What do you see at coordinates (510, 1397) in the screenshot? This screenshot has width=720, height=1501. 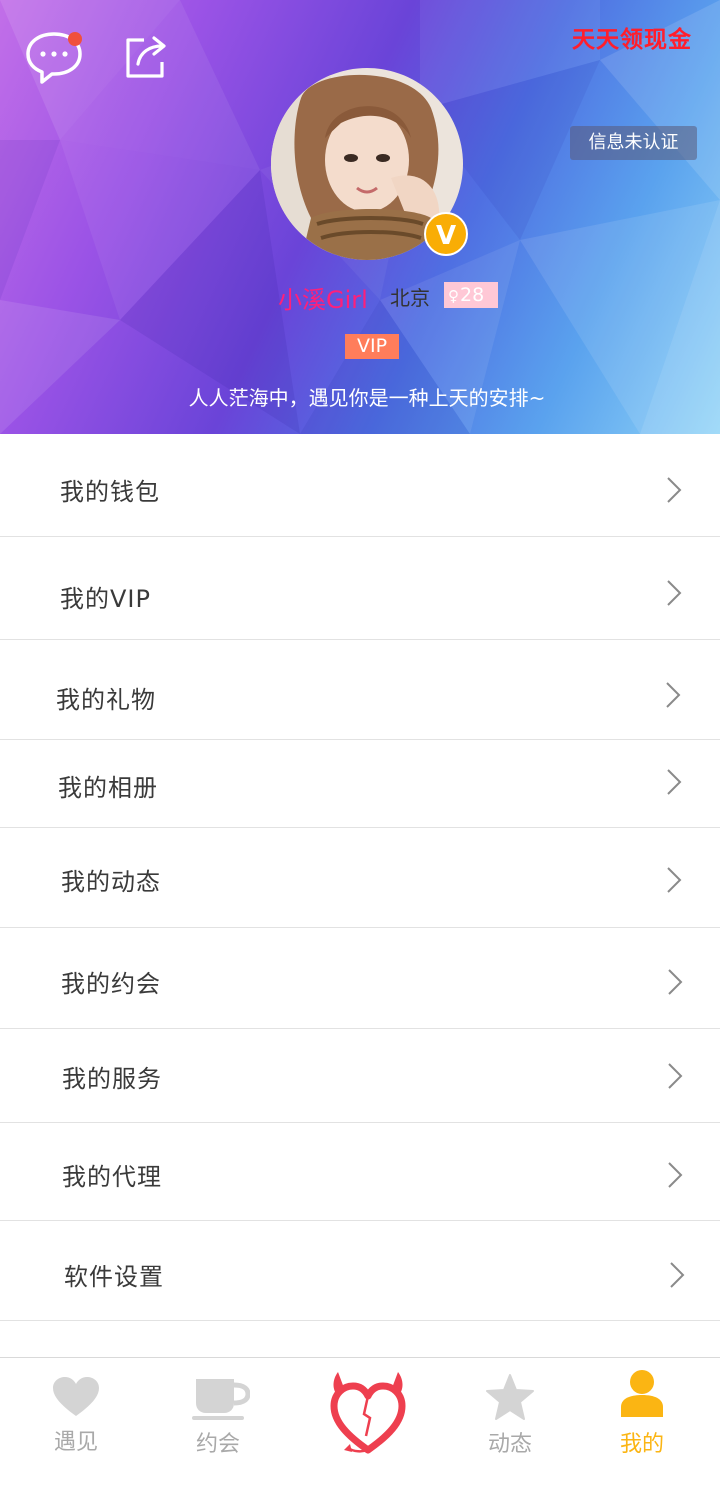 I see `star-icon` at bounding box center [510, 1397].